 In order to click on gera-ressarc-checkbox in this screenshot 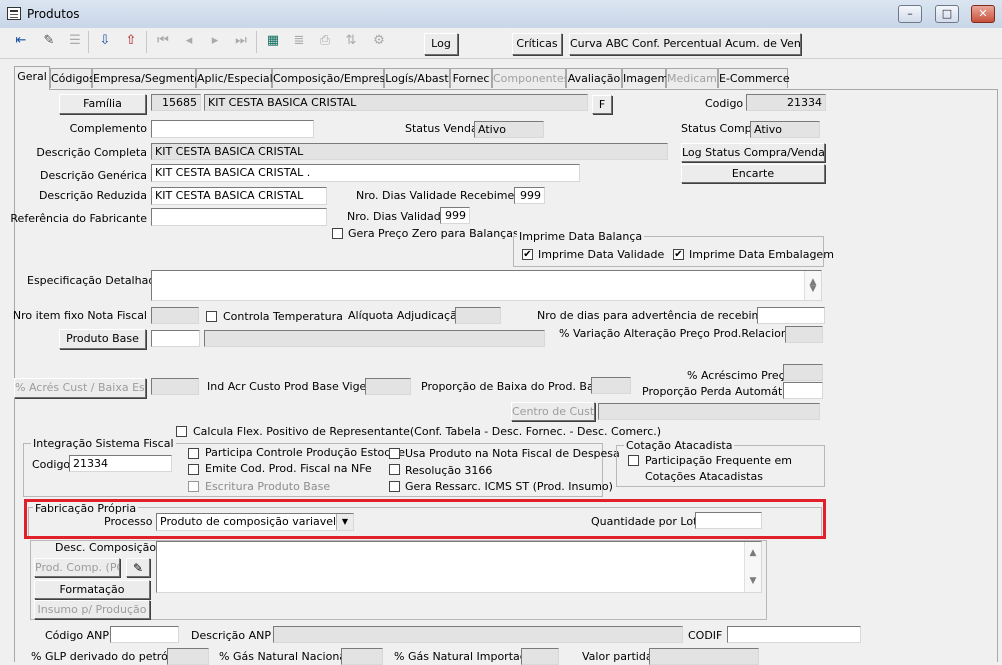, I will do `click(394, 486)`.